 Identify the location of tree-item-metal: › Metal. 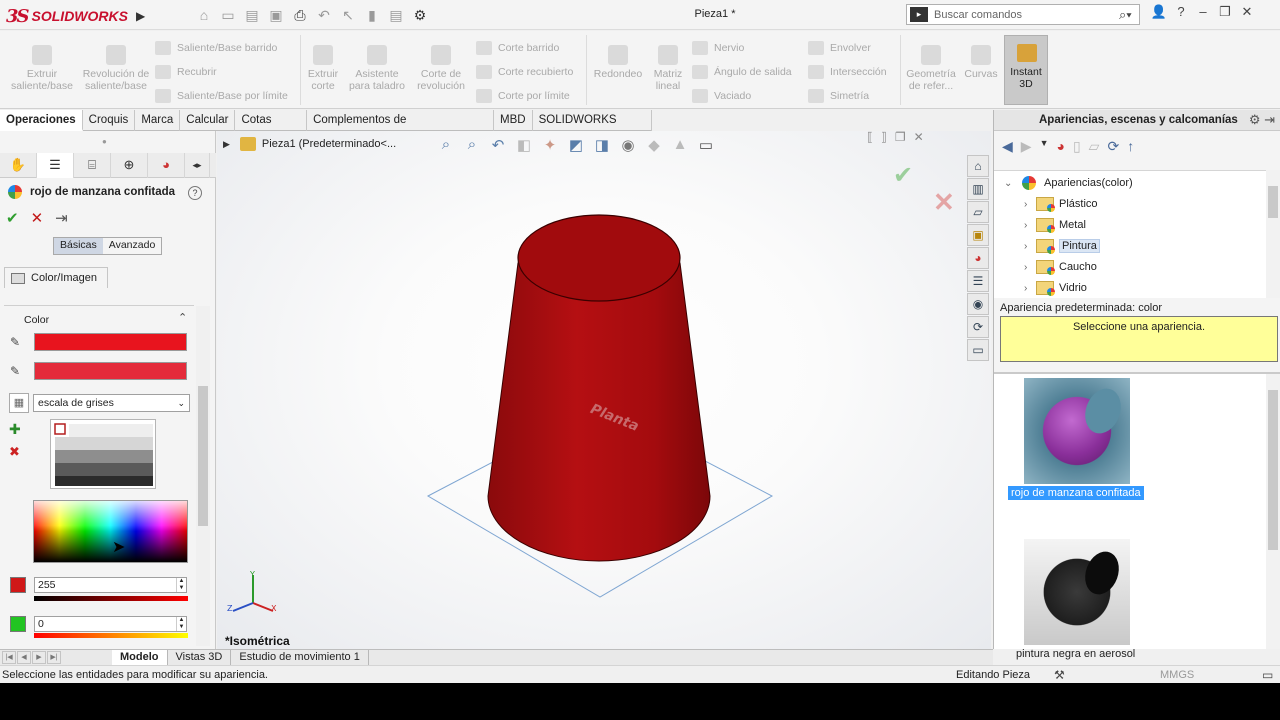
(1055, 225).